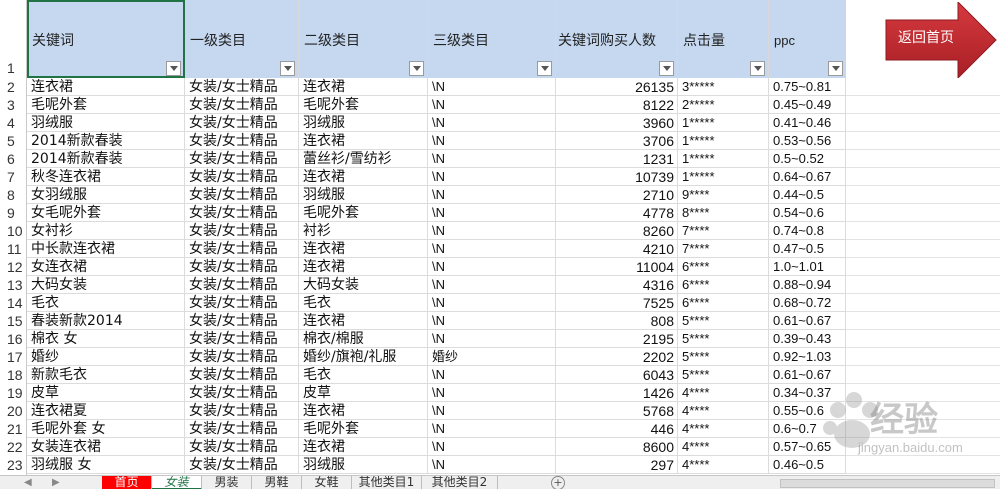 The image size is (1000, 489). I want to click on ppc-cell: 0.41~0.46, so click(807, 123).